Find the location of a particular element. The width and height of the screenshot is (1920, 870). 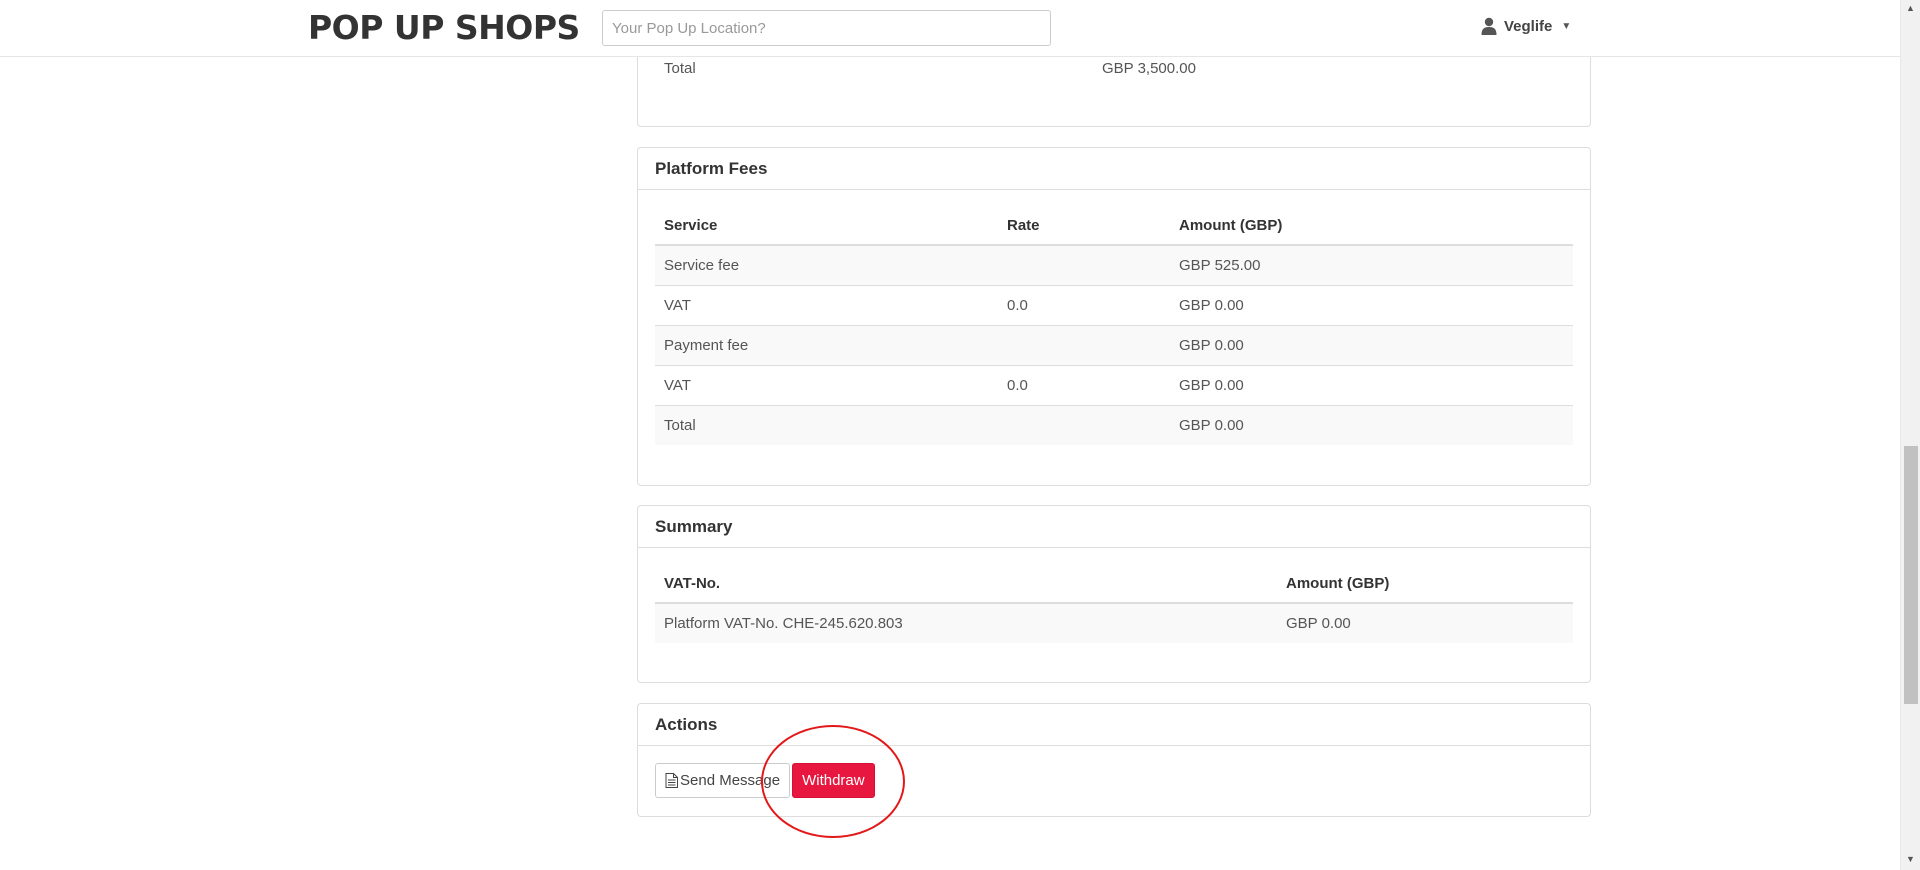

total-value: GBP 3,500.00 is located at coordinates (1149, 68).